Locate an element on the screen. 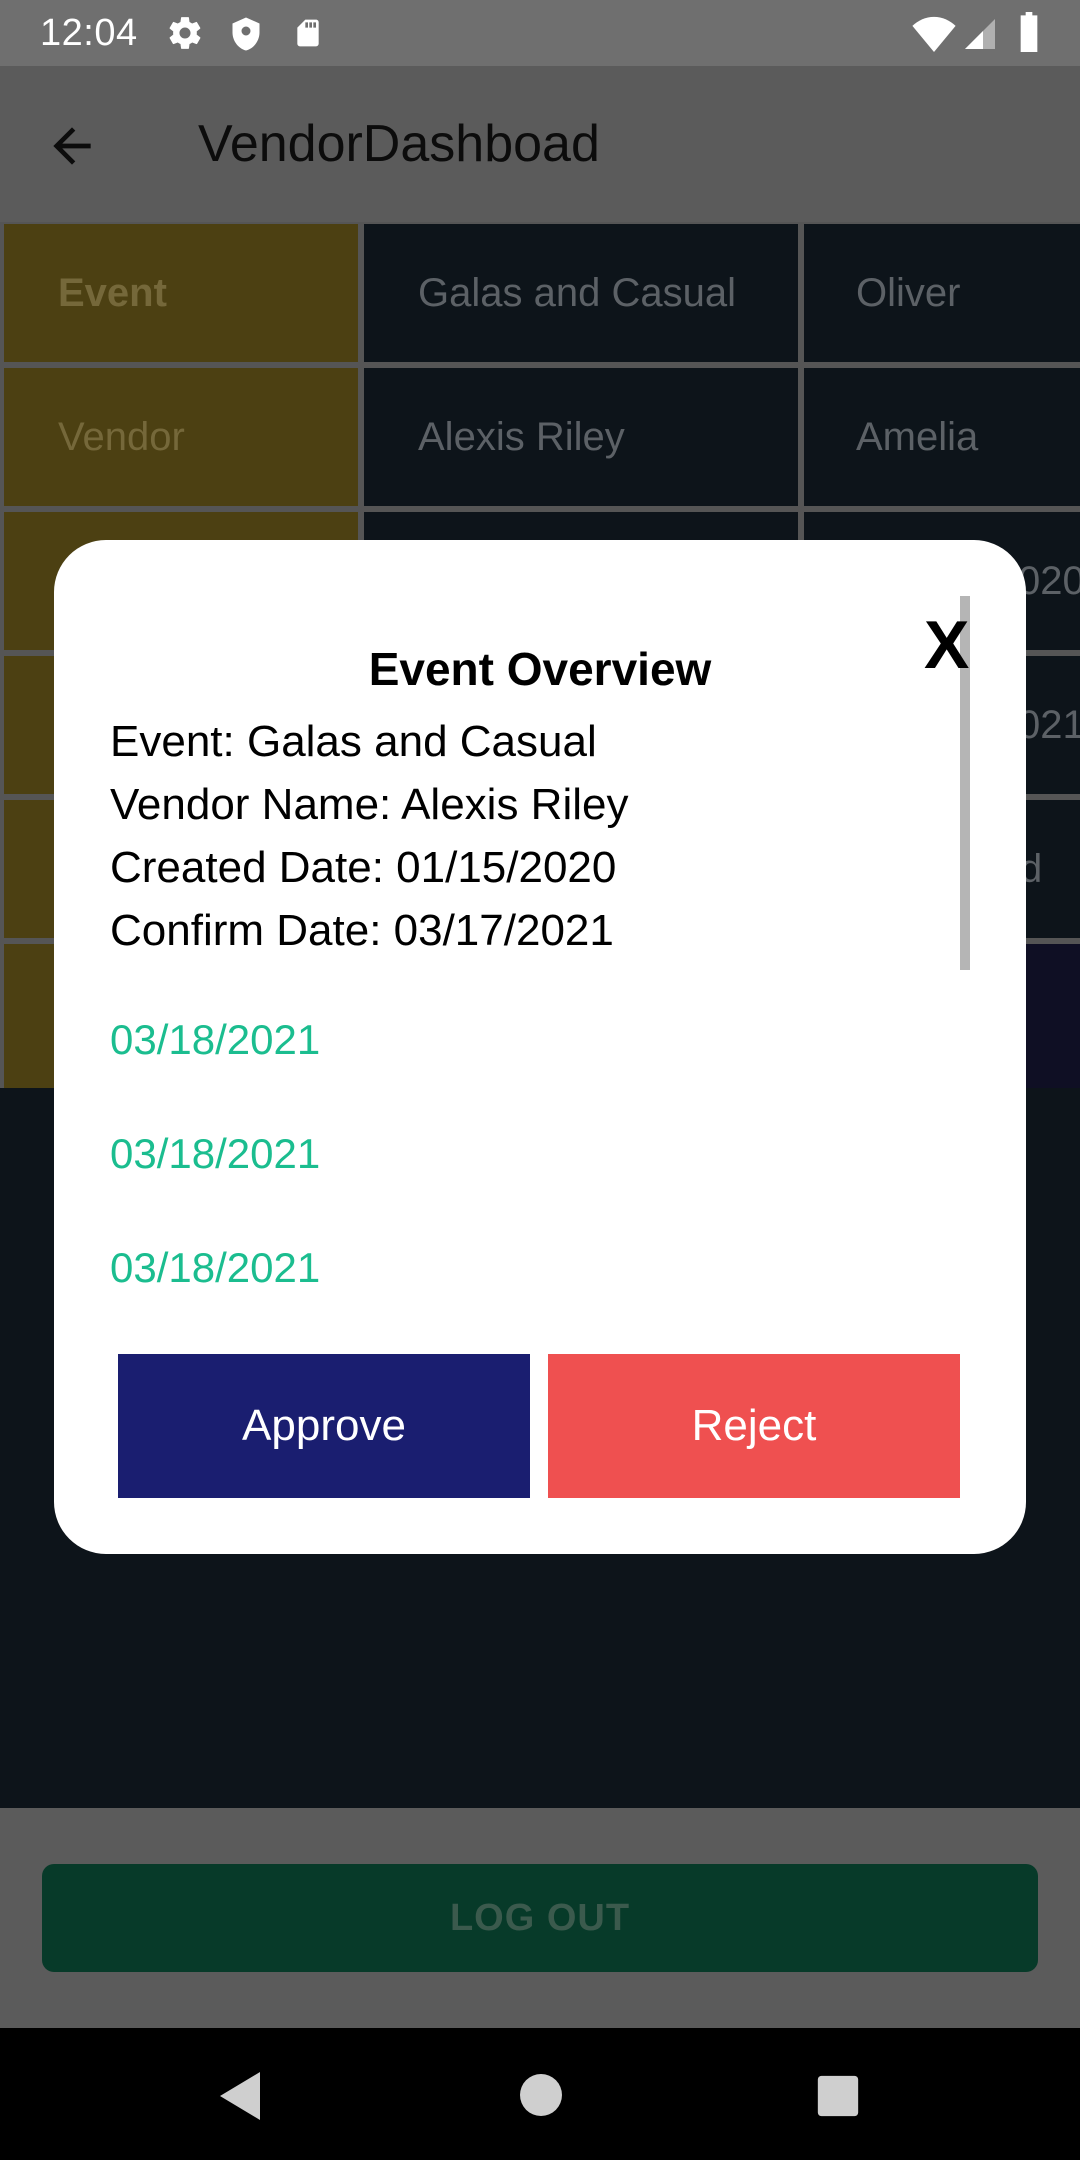 The image size is (1080, 2160). dialog-title: Event Overview is located at coordinates (540, 669).